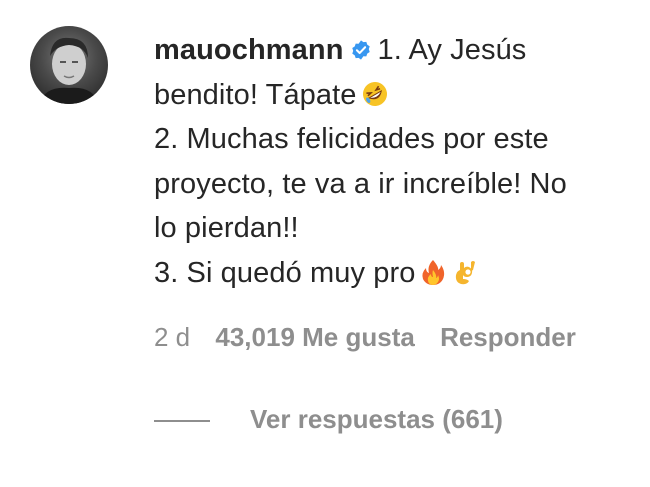 The width and height of the screenshot is (650, 487). I want to click on view-replies-label: Ver respuestas (661), so click(376, 419).